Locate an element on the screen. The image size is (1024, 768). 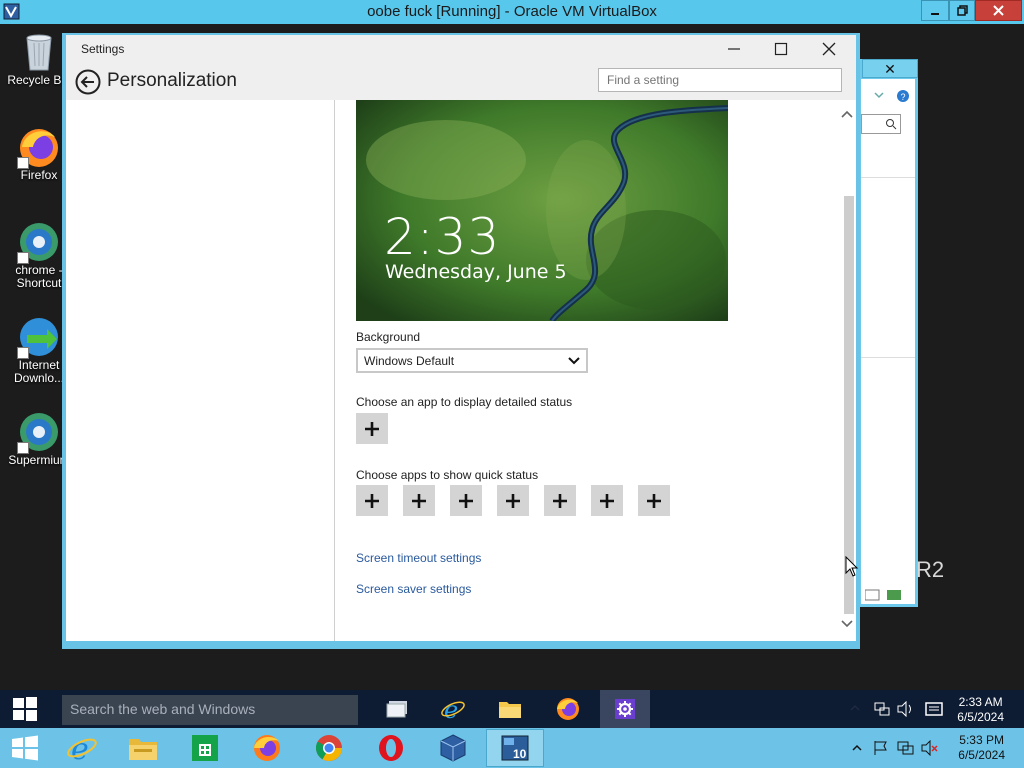
host-taskbar-windows-10-vm: 10 is located at coordinates (515, 748).